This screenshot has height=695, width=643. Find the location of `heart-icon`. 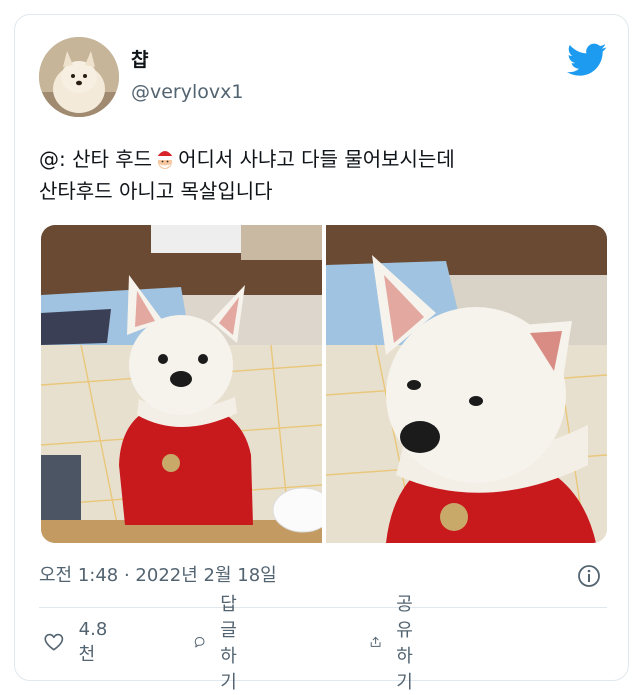

heart-icon is located at coordinates (54, 642).